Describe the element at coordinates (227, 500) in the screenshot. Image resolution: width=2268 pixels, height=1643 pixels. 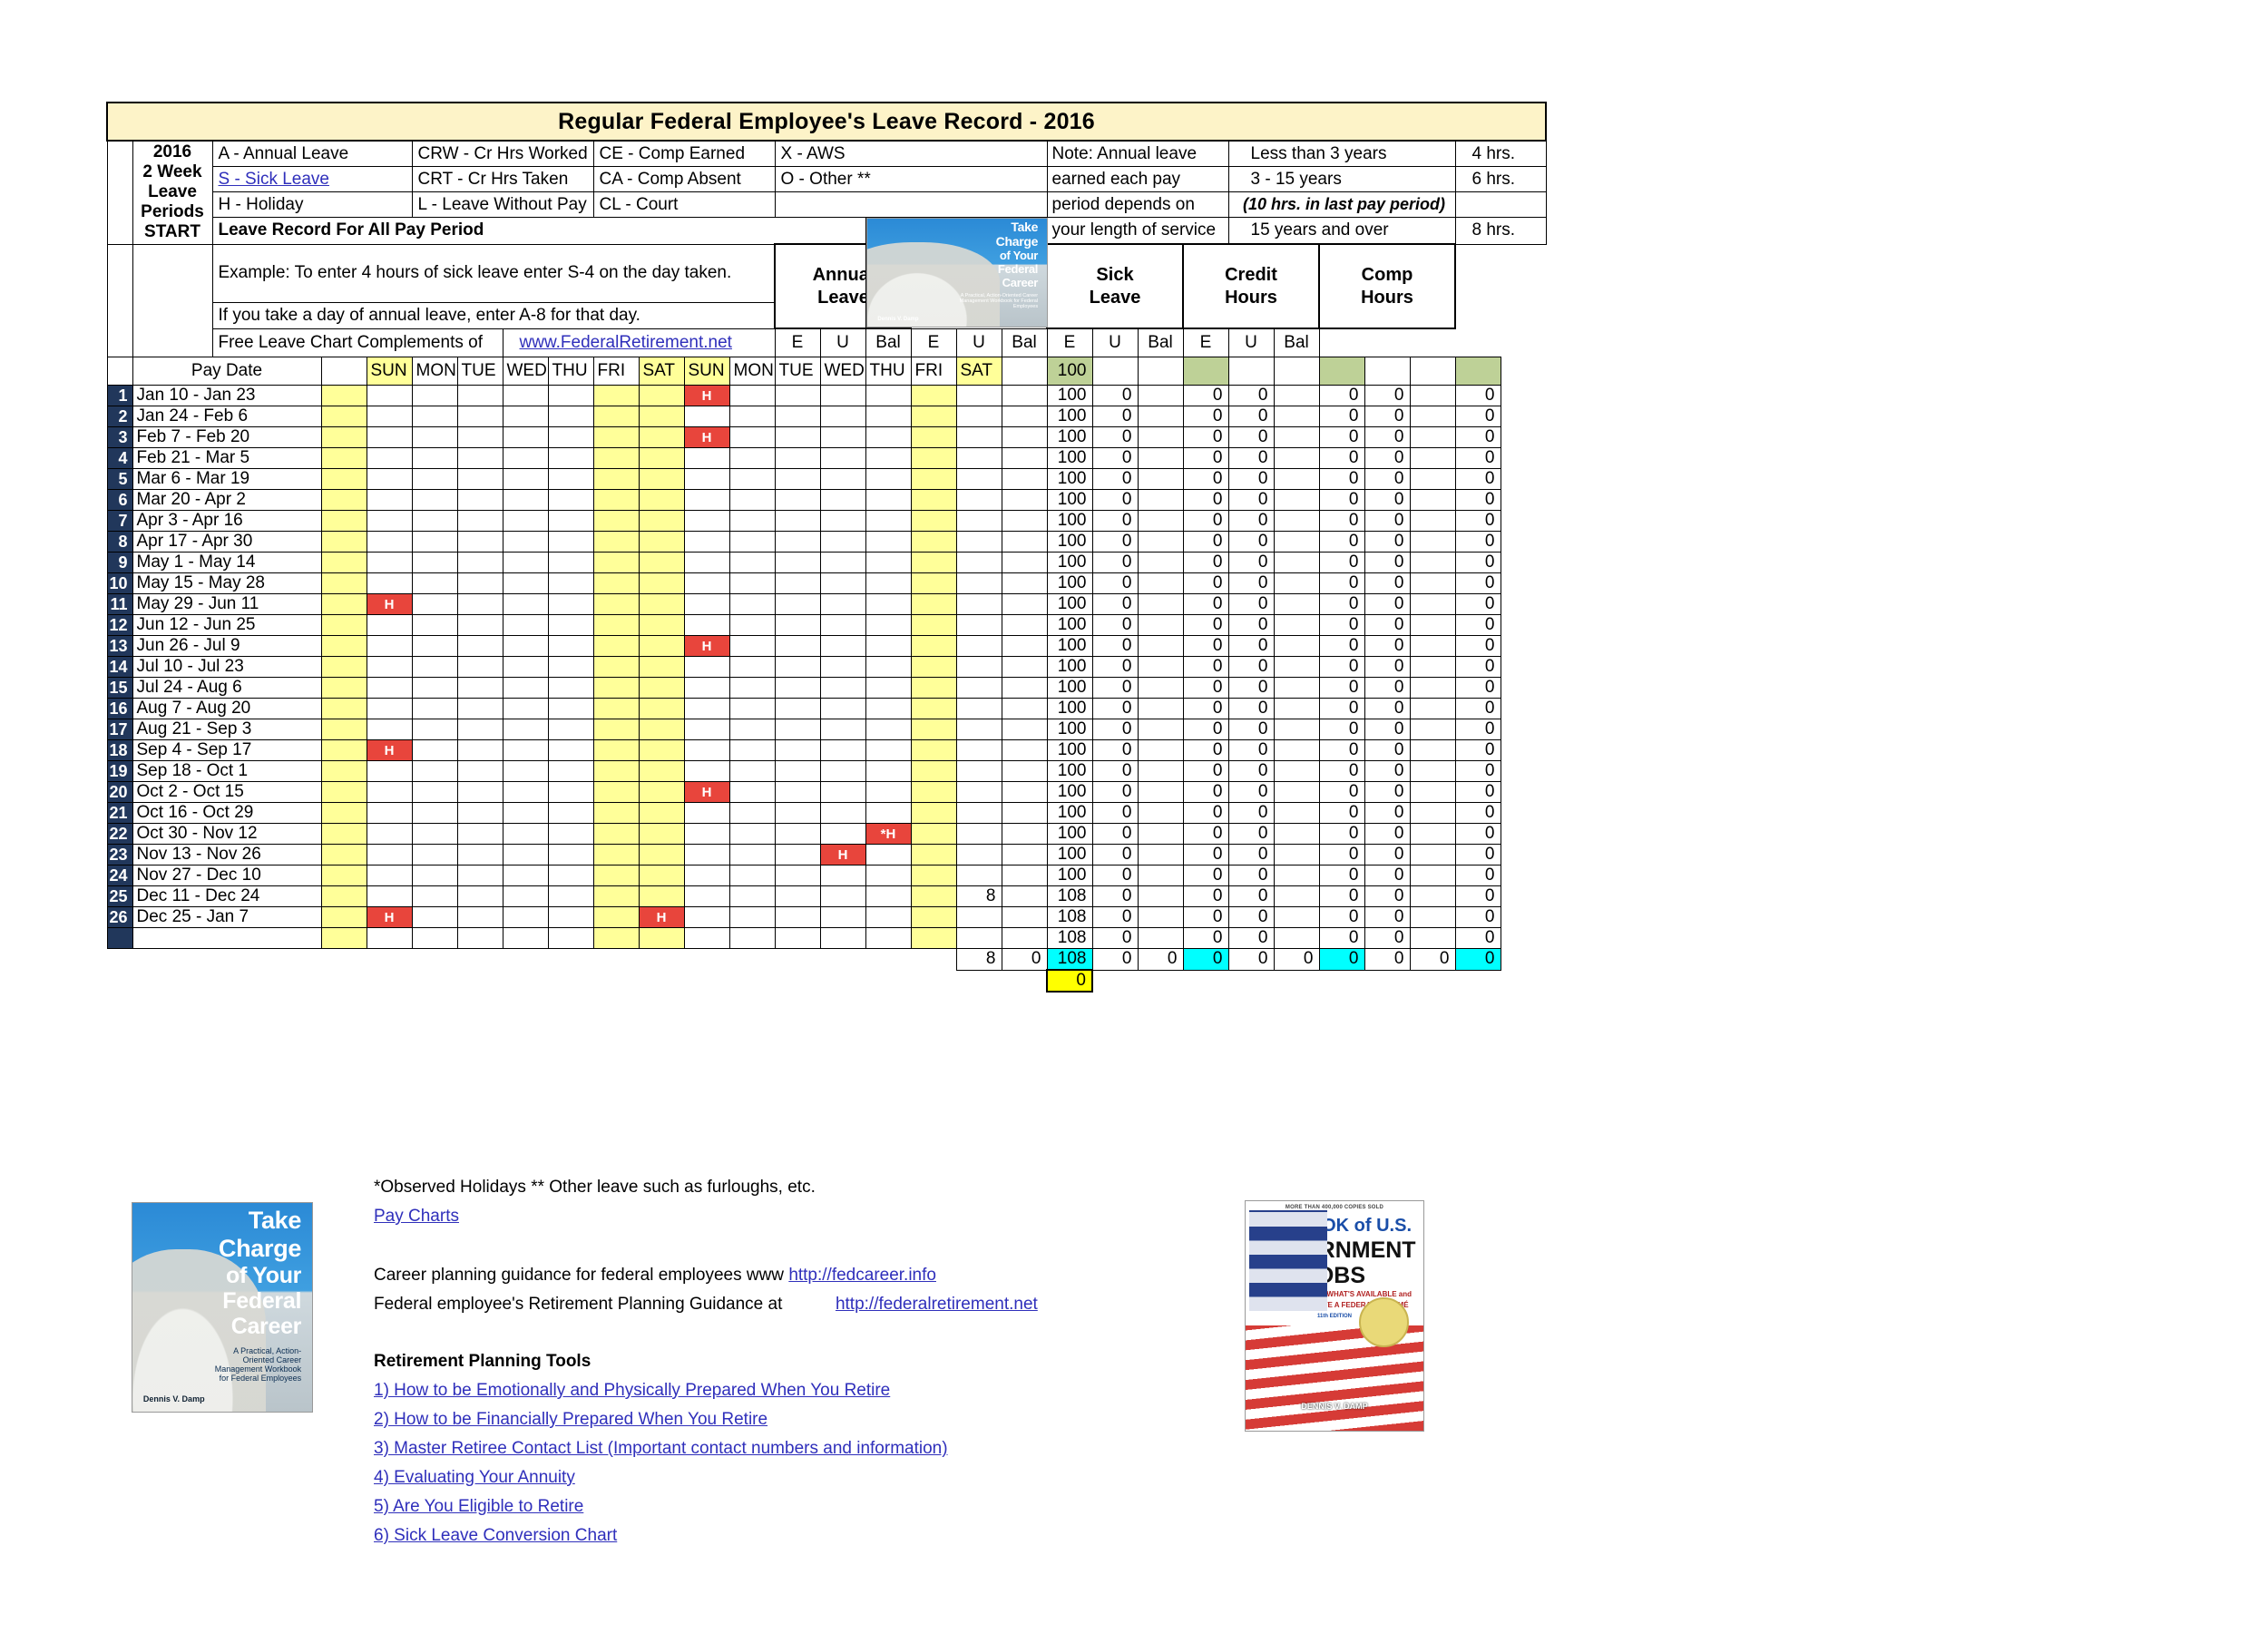
I see `pay-date-cell: Mar 20 - Apr 2` at that location.